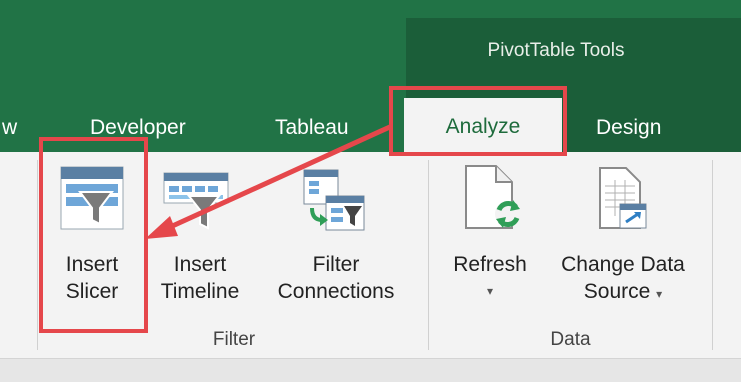  I want to click on annotation-arrow, so click(269, 181).